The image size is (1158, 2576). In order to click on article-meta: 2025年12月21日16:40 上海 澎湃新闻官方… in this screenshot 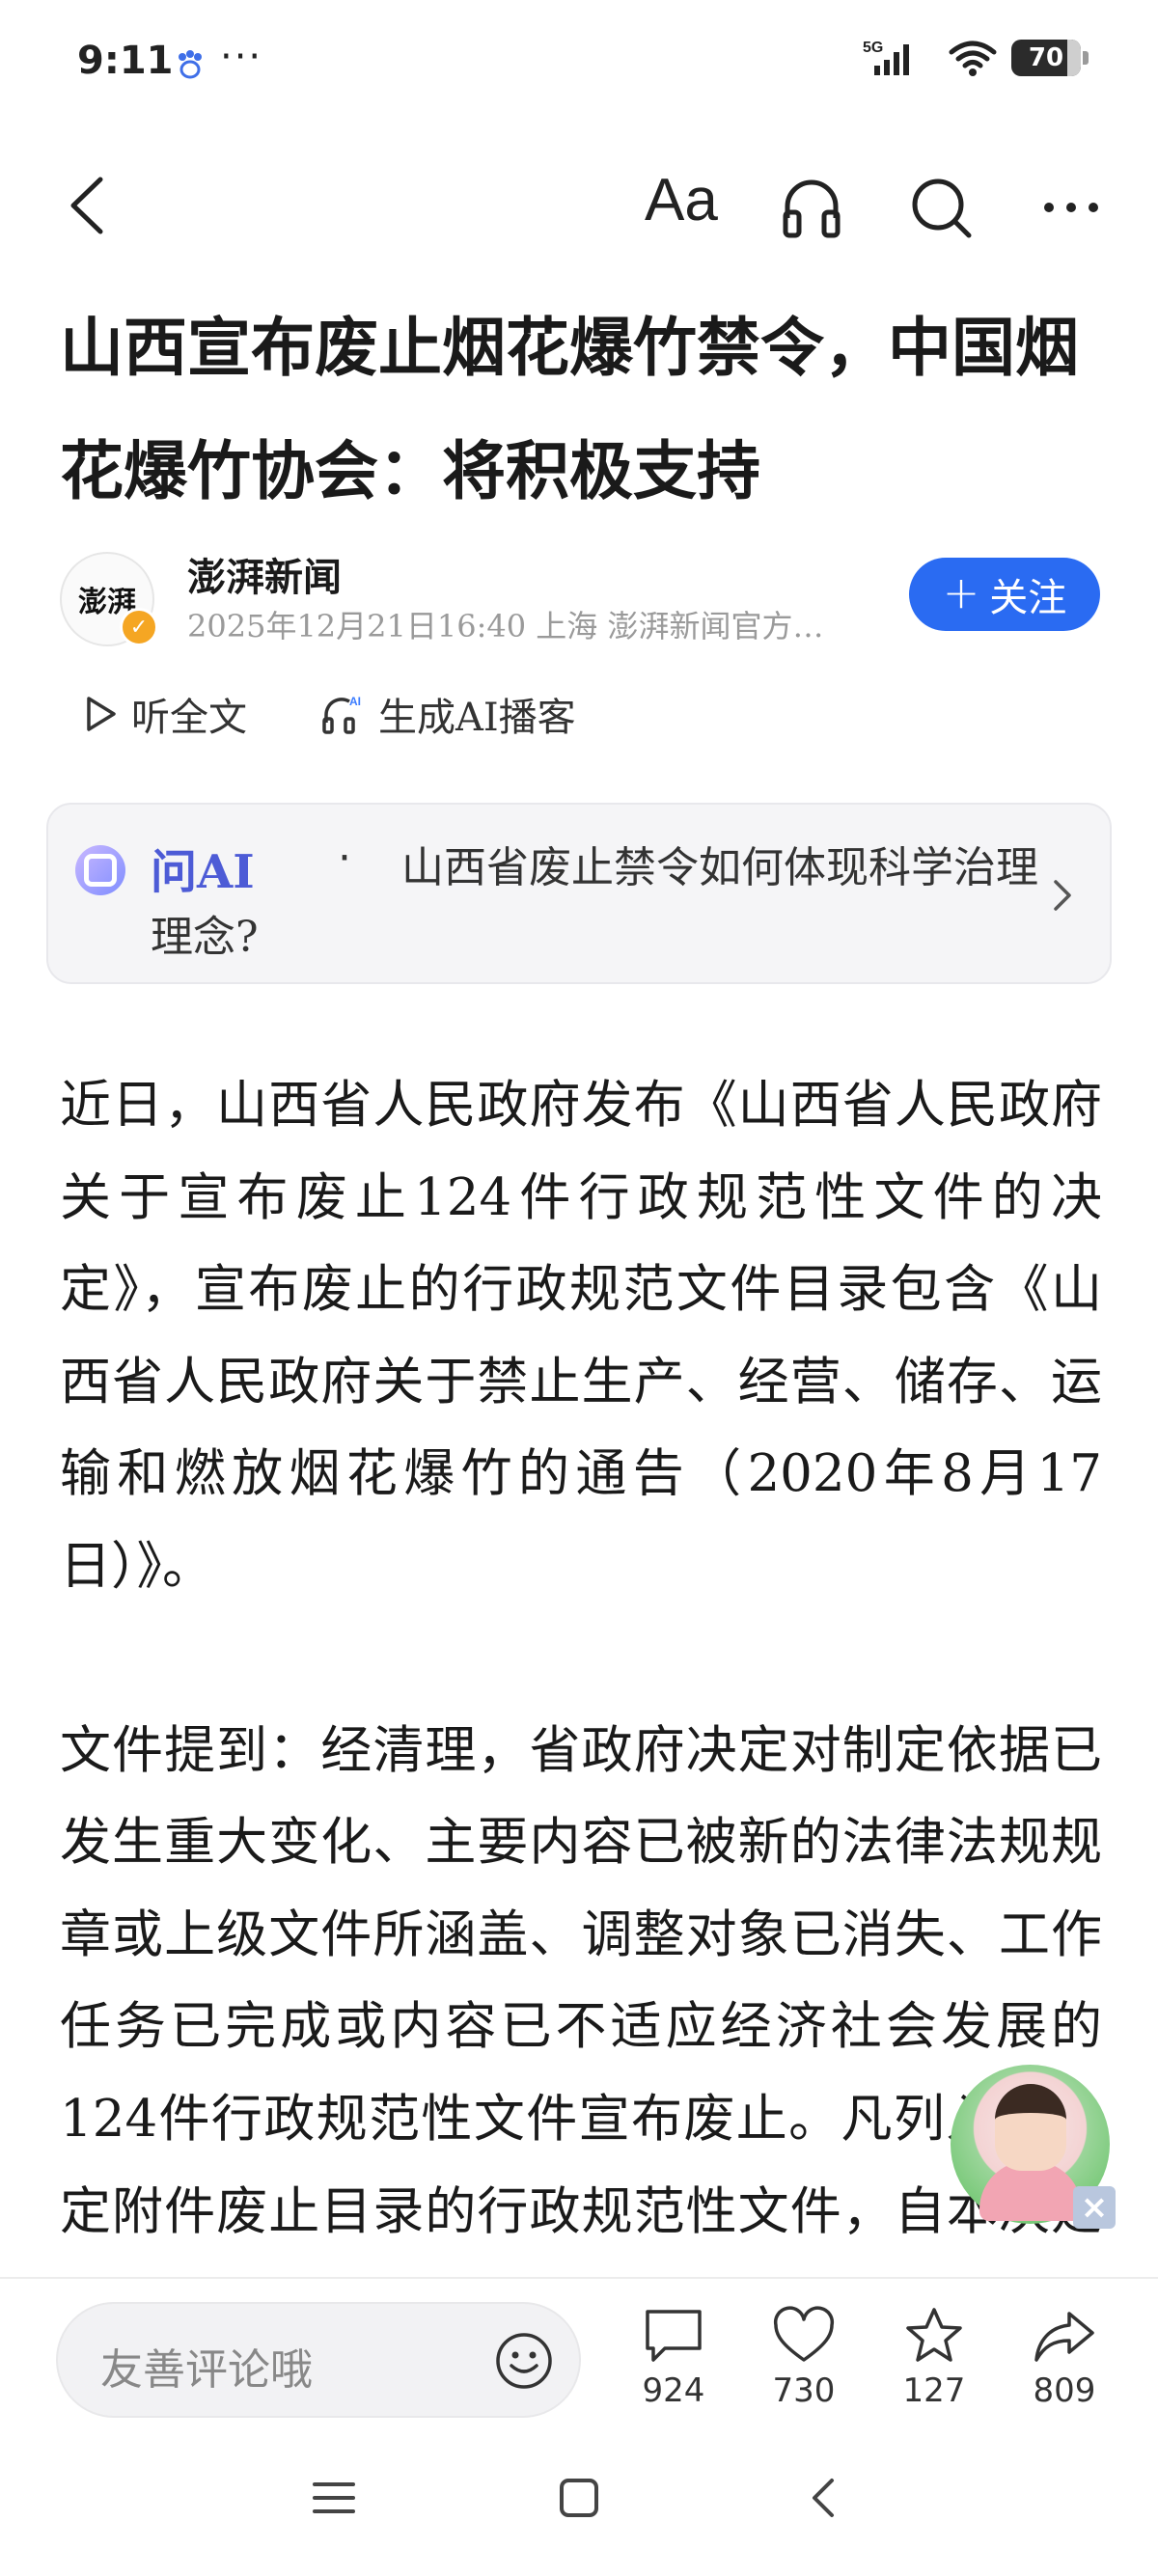, I will do `click(505, 626)`.